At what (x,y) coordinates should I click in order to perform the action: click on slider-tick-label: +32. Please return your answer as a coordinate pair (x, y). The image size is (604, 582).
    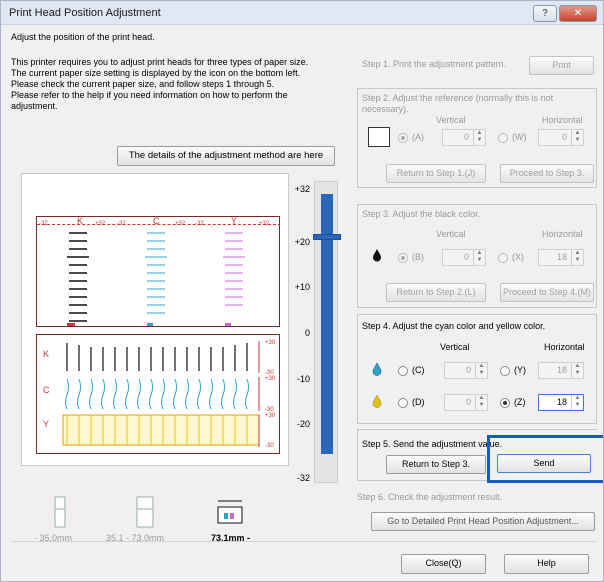
    Looking at the image, I should click on (302, 189).